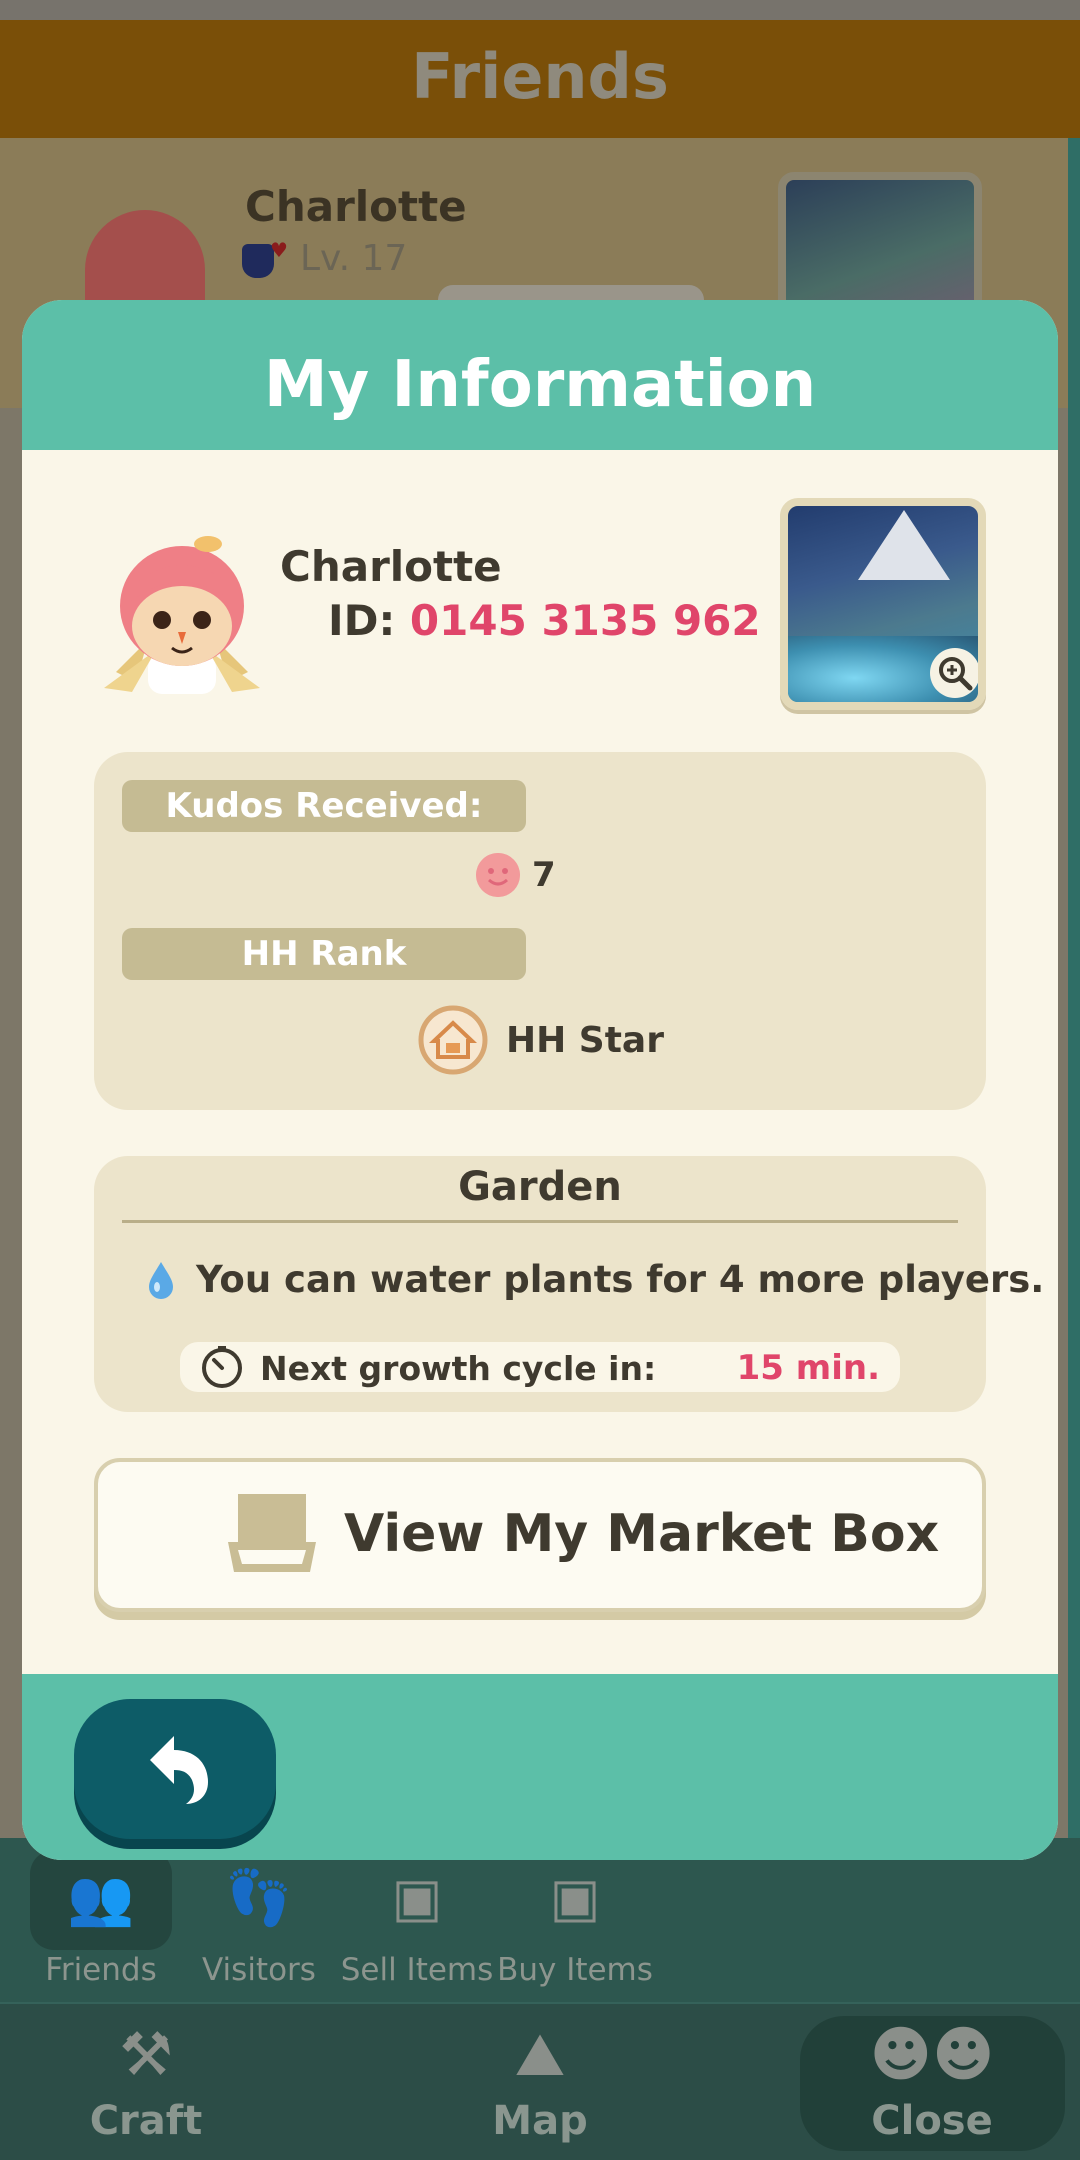  What do you see at coordinates (540, 2055) in the screenshot?
I see `map-icon: ⛰` at bounding box center [540, 2055].